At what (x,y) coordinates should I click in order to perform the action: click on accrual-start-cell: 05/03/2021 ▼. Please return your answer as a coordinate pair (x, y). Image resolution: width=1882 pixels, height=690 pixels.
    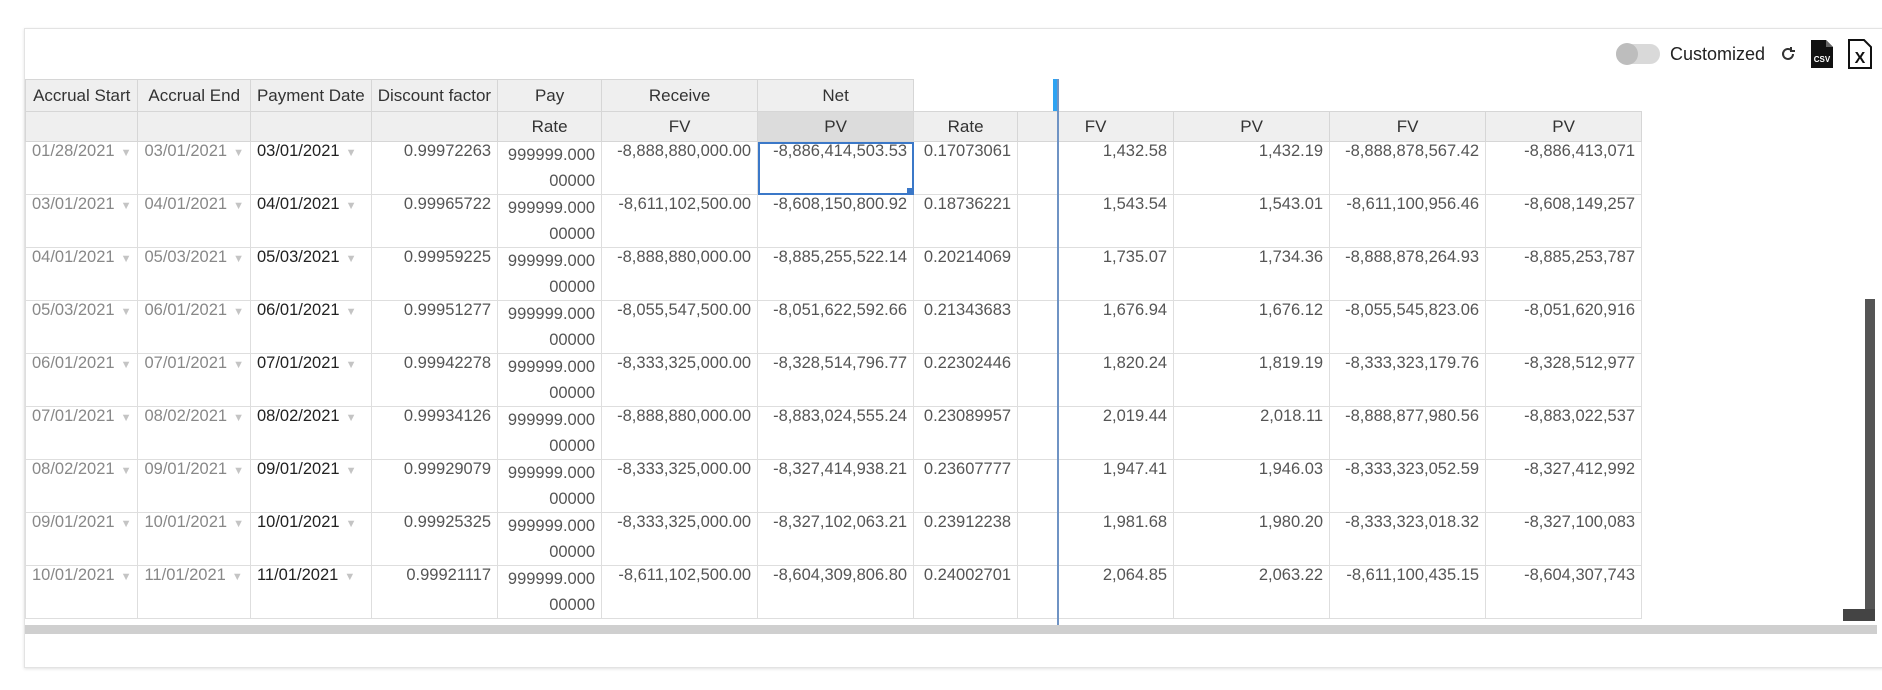
    Looking at the image, I should click on (82, 327).